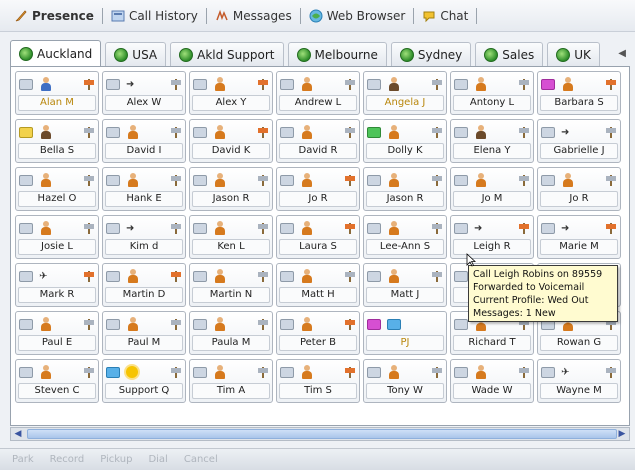 The height and width of the screenshot is (470, 635). What do you see at coordinates (157, 459) in the screenshot?
I see `dial-button: Dial` at bounding box center [157, 459].